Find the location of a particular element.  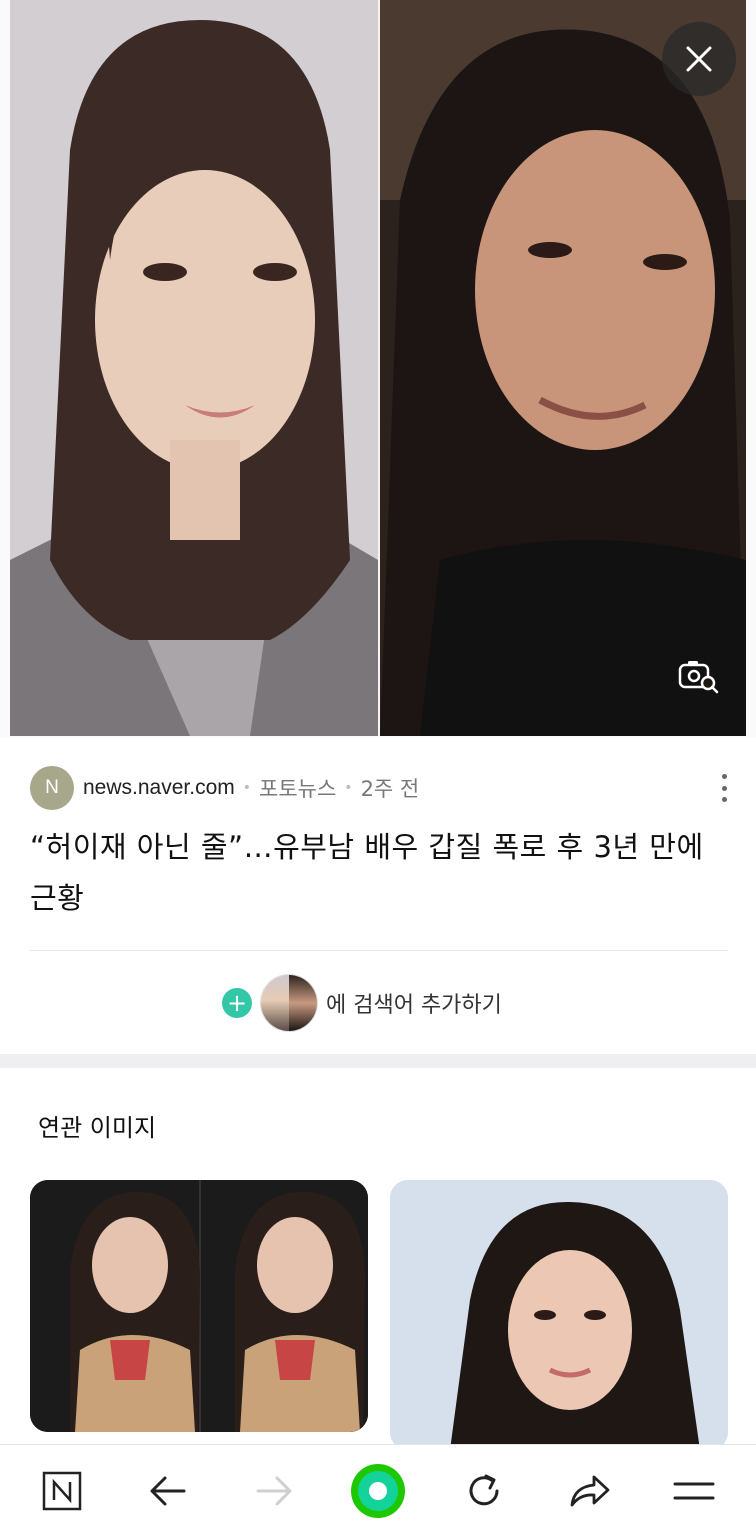

menu-button is located at coordinates (694, 1491).